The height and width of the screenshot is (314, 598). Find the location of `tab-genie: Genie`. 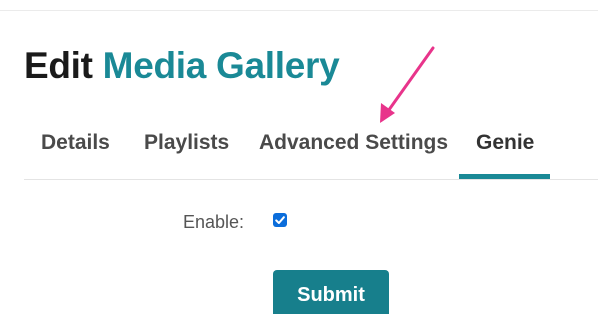

tab-genie: Genie is located at coordinates (505, 150).